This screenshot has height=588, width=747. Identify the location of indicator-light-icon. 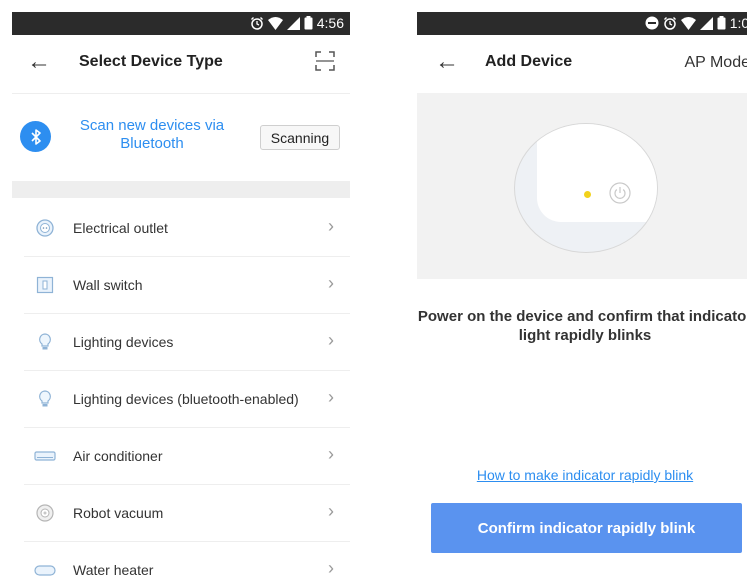
(587, 194).